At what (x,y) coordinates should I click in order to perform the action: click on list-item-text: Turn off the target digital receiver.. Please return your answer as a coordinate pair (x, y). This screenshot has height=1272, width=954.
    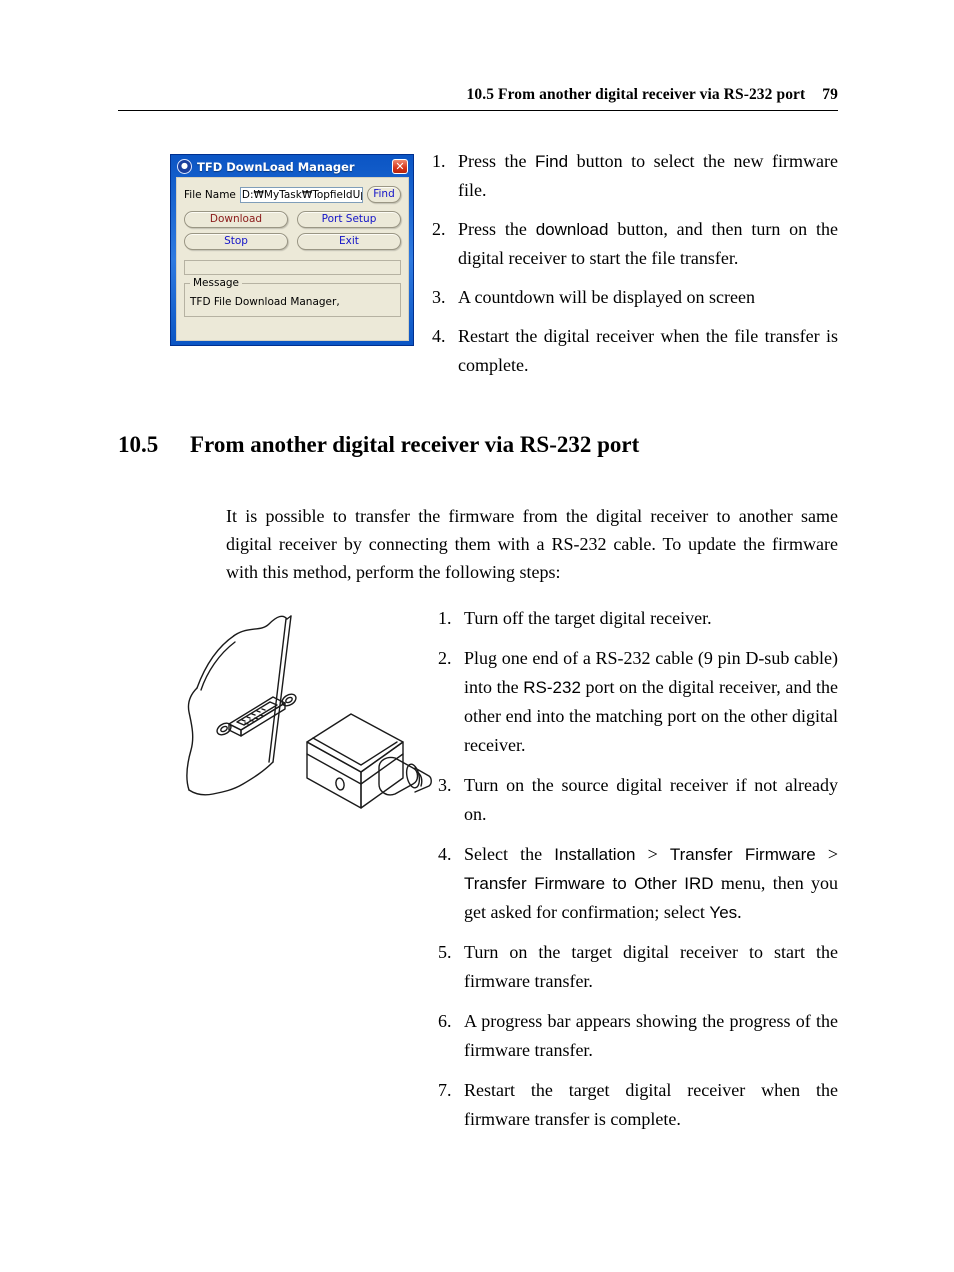
    Looking at the image, I should click on (651, 618).